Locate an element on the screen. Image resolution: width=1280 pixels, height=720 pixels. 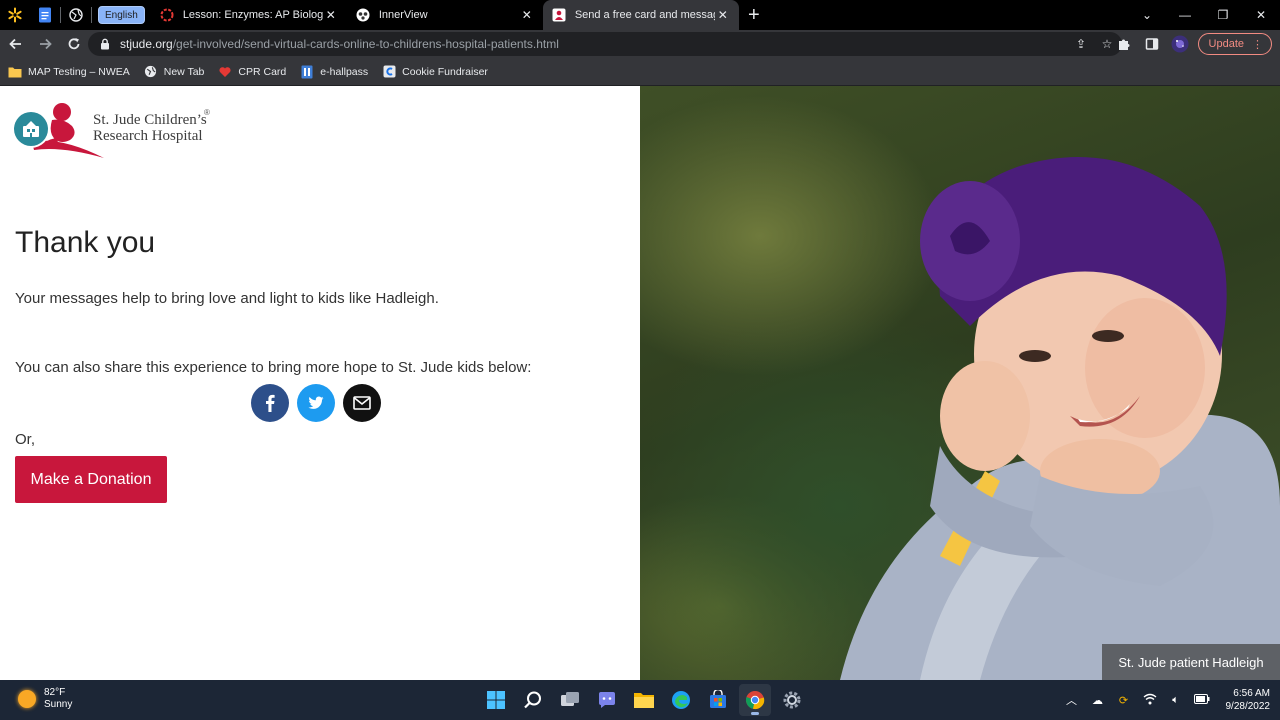
show-hidden-icons-chevron-icon: ︿ is located at coordinates (1072, 700).